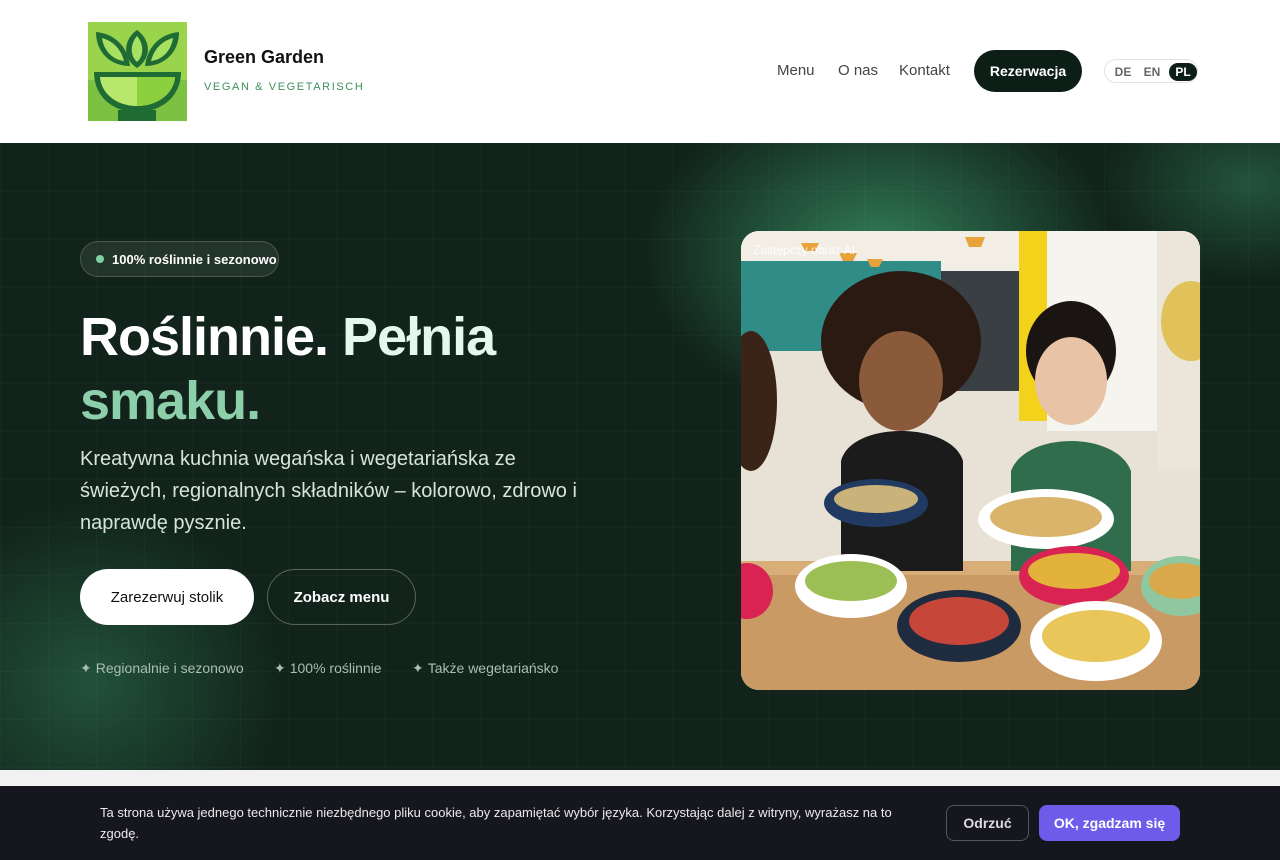  I want to click on feature-label: Regionalnie i sezonowo, so click(169, 668).